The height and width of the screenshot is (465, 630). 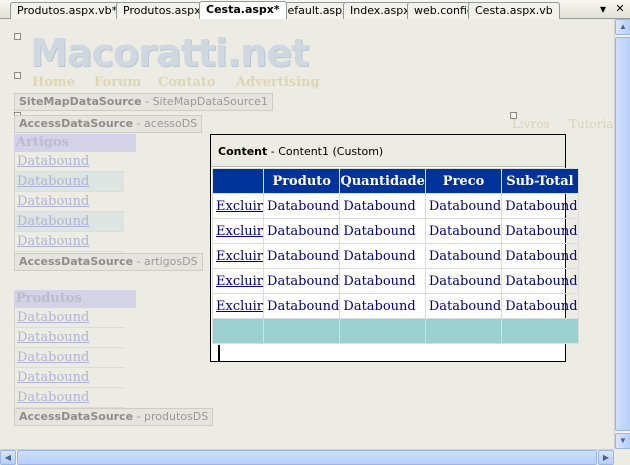 What do you see at coordinates (171, 416) in the screenshot?
I see `datasource-id: - produtosDS` at bounding box center [171, 416].